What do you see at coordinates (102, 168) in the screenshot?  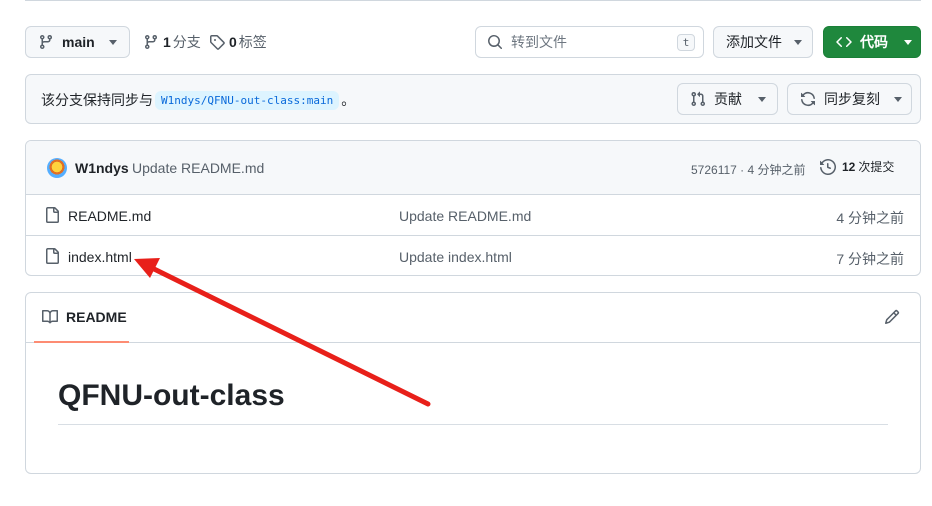 I see `commit-author: W1ndys` at bounding box center [102, 168].